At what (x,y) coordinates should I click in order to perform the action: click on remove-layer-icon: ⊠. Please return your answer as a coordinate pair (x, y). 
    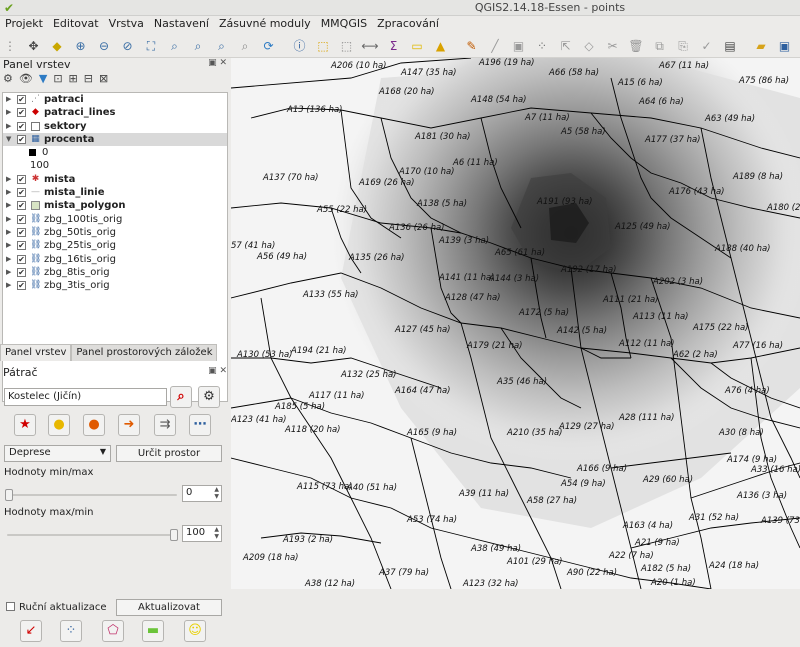
    Looking at the image, I should click on (103, 78).